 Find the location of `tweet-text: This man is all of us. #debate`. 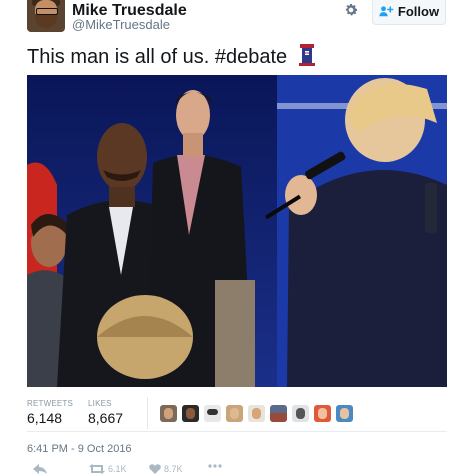

tweet-text: This man is all of us. #debate is located at coordinates (172, 56).